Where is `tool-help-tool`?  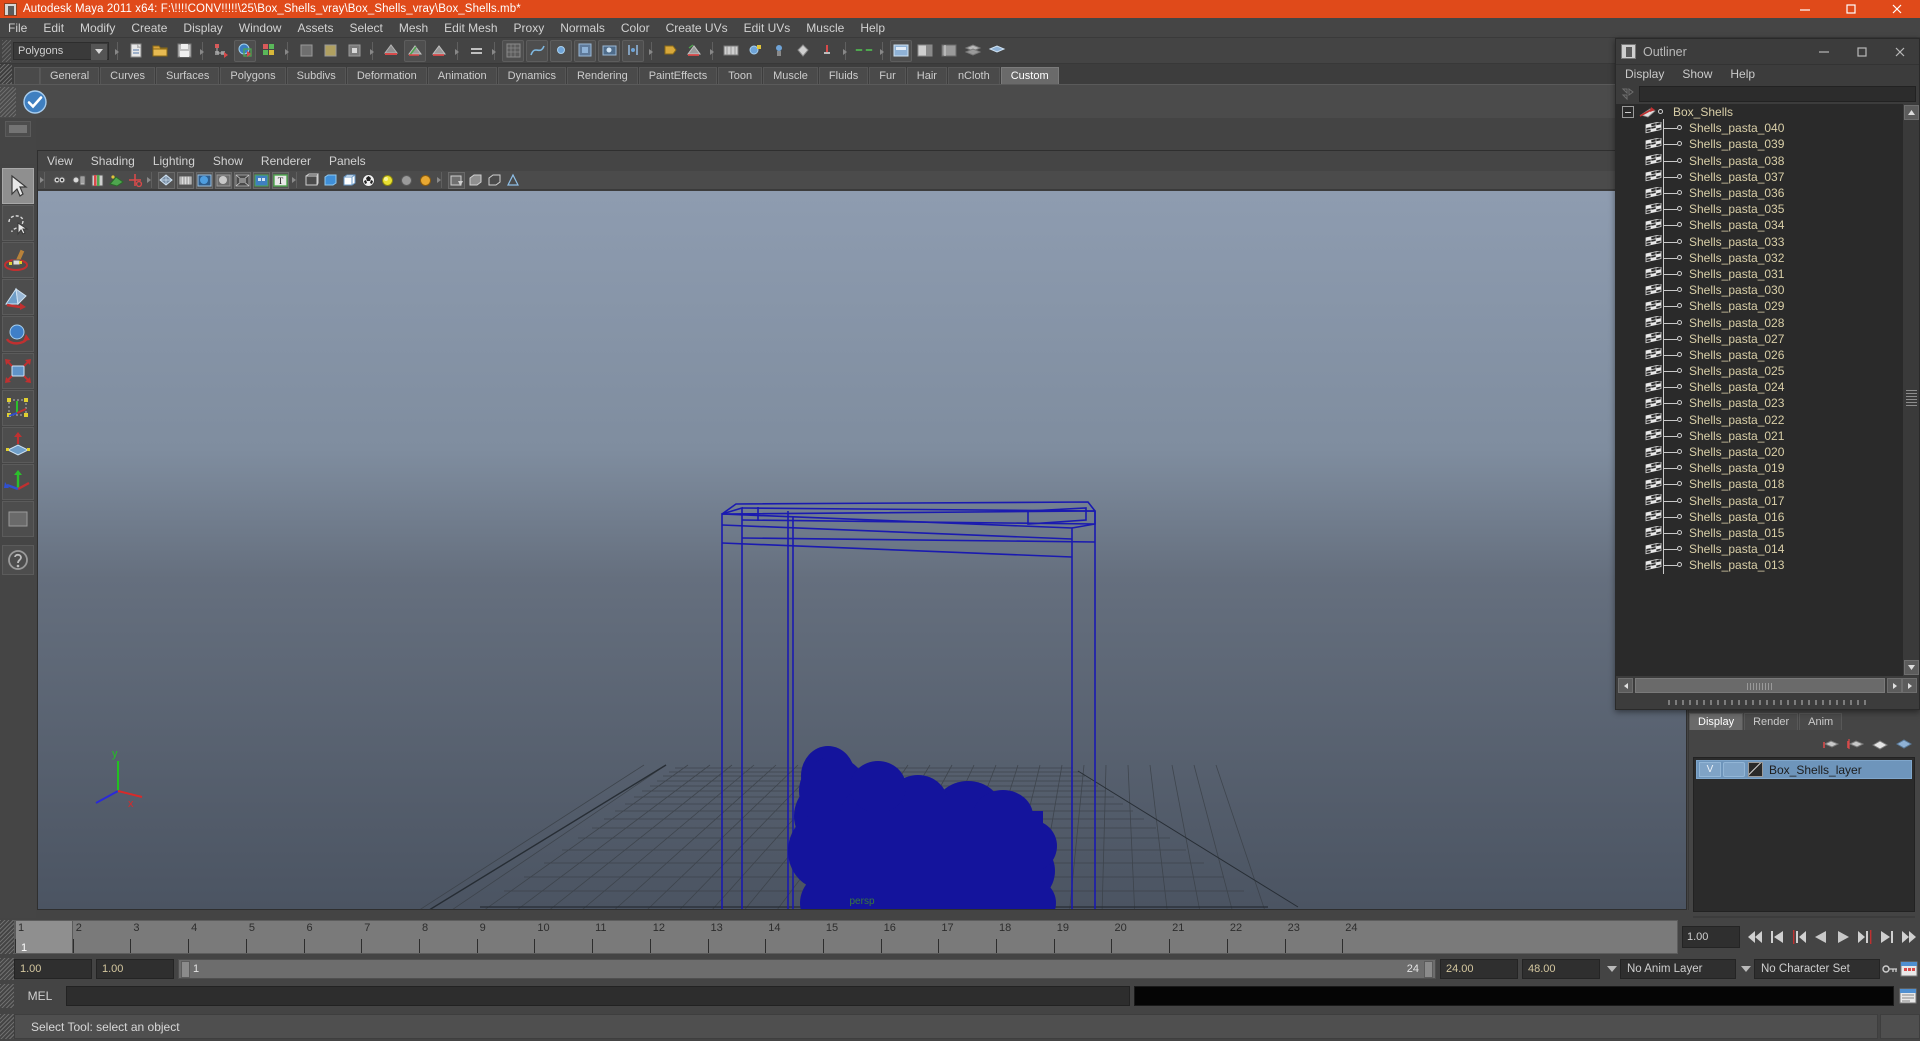 tool-help-tool is located at coordinates (18, 560).